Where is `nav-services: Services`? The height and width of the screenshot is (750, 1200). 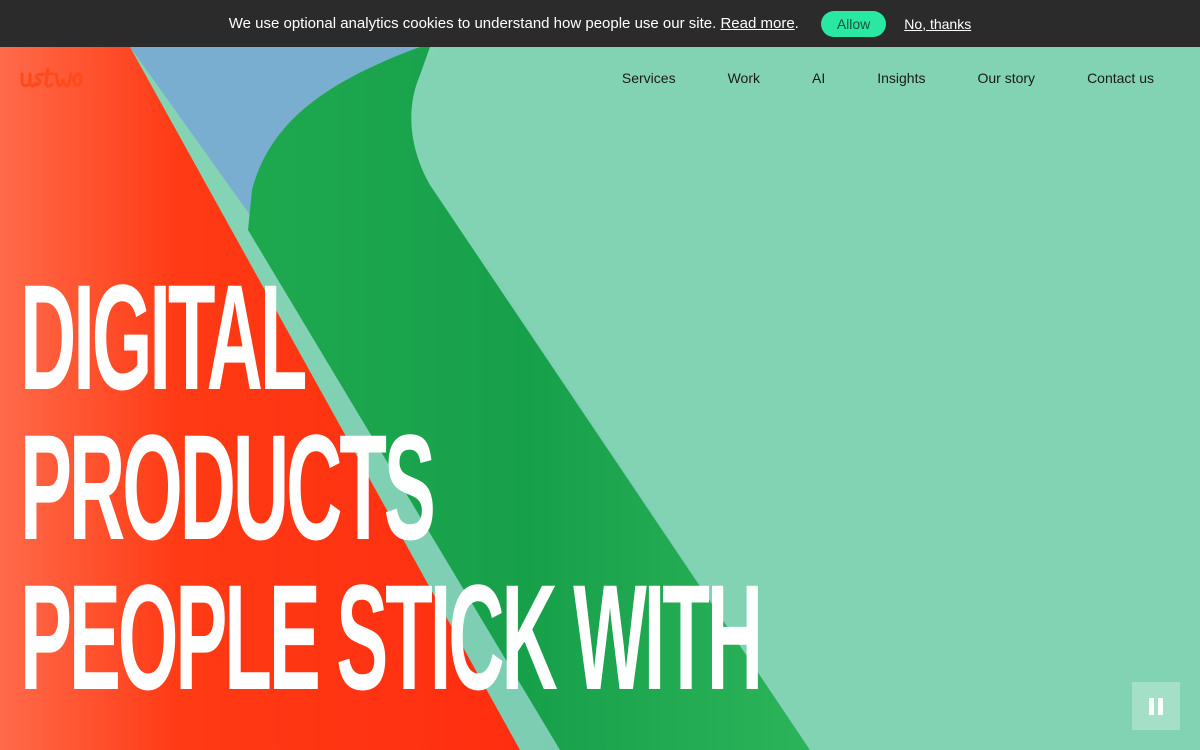 nav-services: Services is located at coordinates (649, 78).